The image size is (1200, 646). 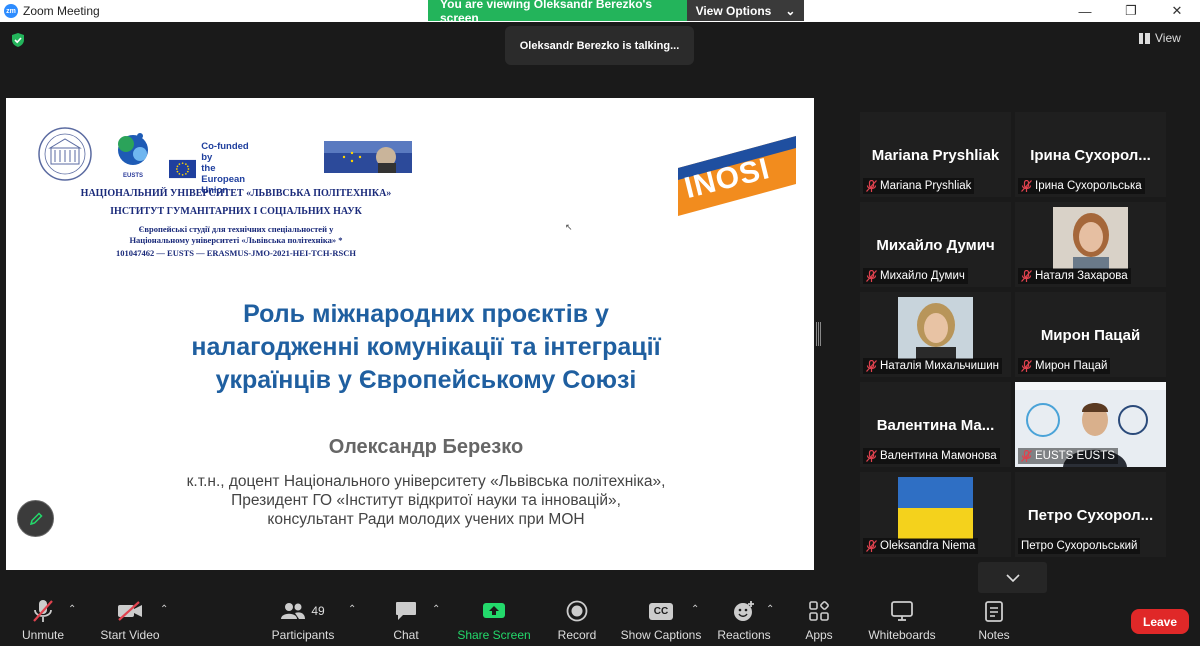 I want to click on participant-tile: Ірина Сухорол... Ірина Сухорольська, so click(x=1090, y=154).